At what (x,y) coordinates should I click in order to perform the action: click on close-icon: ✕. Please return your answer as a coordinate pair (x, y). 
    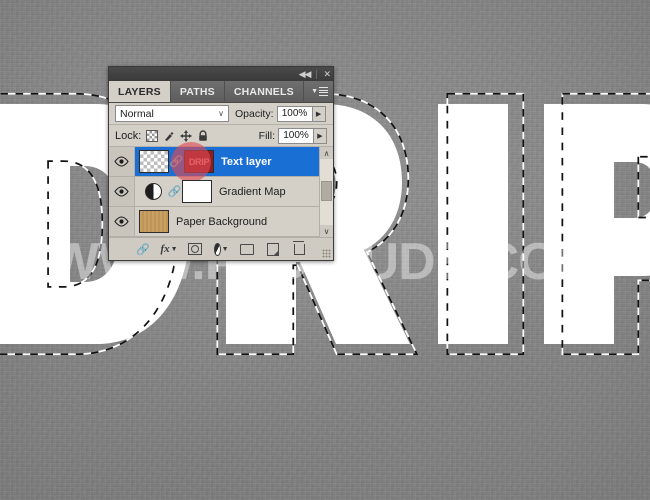
    Looking at the image, I should click on (326, 74).